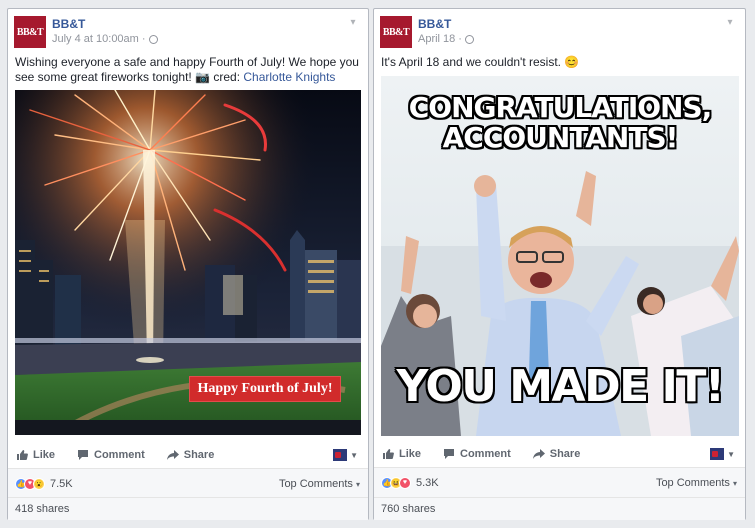 This screenshot has height=528, width=755. Describe the element at coordinates (436, 39) in the screenshot. I see `post-timestamp: April 18` at that location.